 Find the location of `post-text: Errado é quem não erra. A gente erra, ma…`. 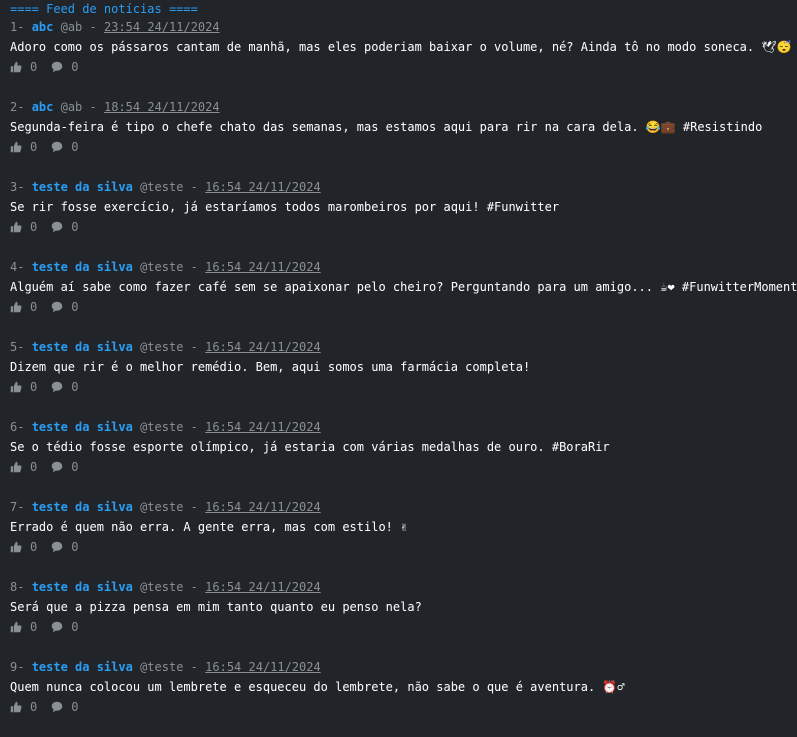

post-text: Errado é quem não erra. A gente erra, ma… is located at coordinates (209, 527).